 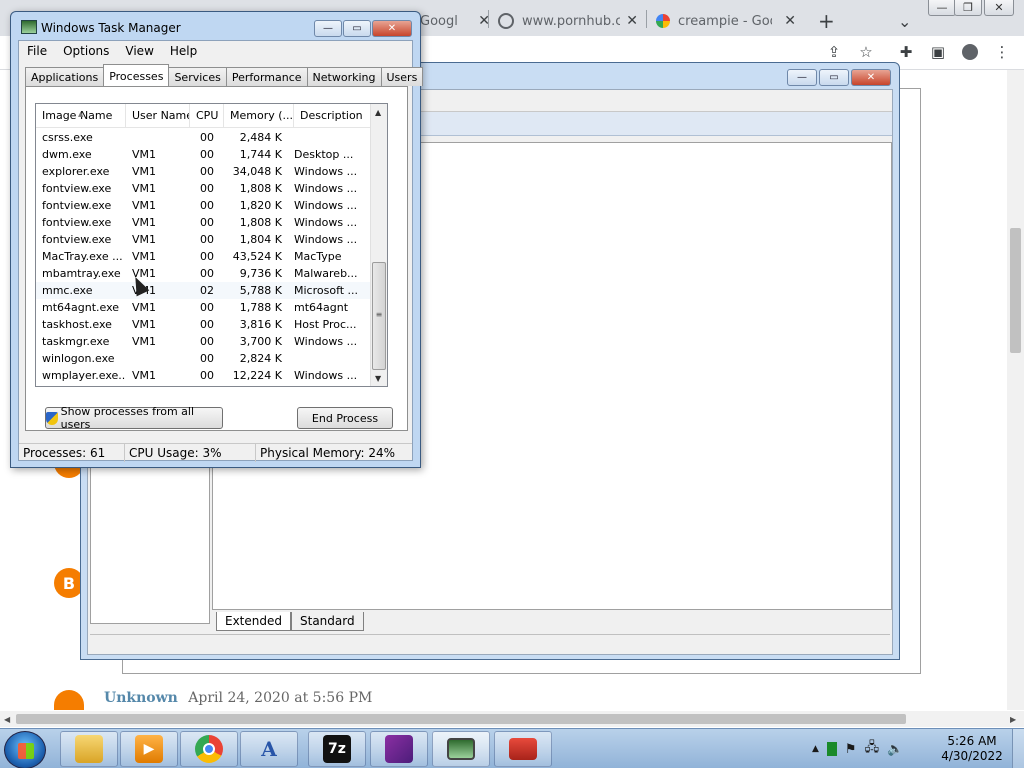 I want to click on taskbar-windows-app, so click(x=399, y=749).